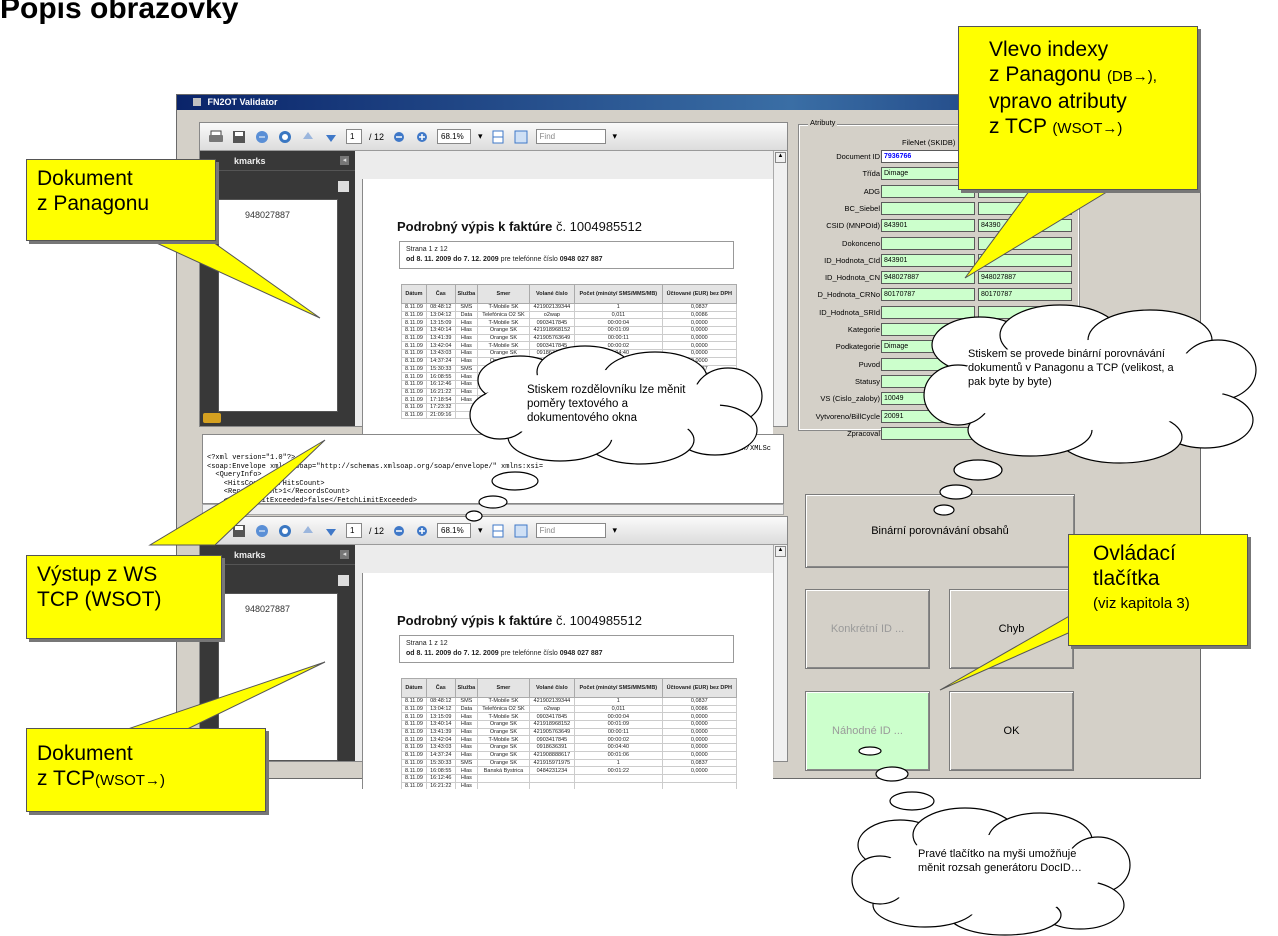 This screenshot has height=936, width=1278. What do you see at coordinates (377, 530) in the screenshot?
I see `page-total: / 12` at bounding box center [377, 530].